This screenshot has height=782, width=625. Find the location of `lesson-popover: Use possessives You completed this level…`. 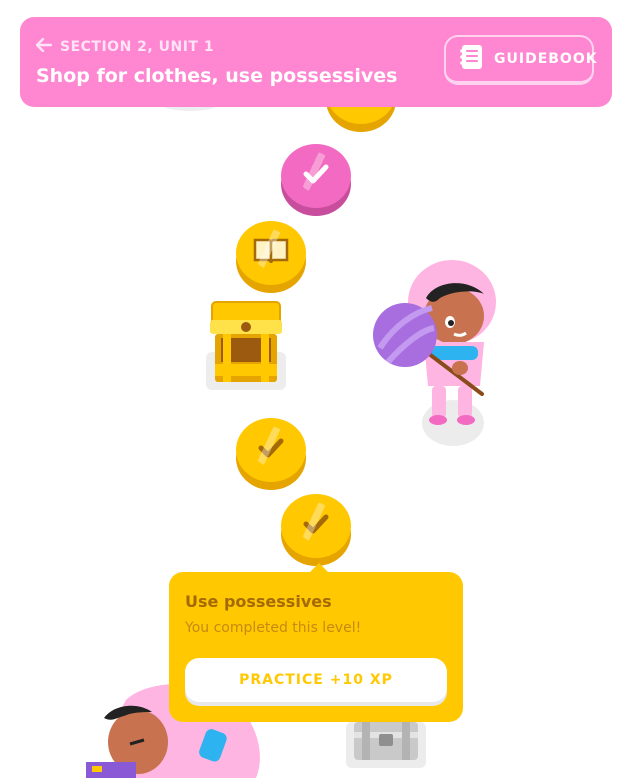

lesson-popover: Use possessives You completed this level… is located at coordinates (316, 647).